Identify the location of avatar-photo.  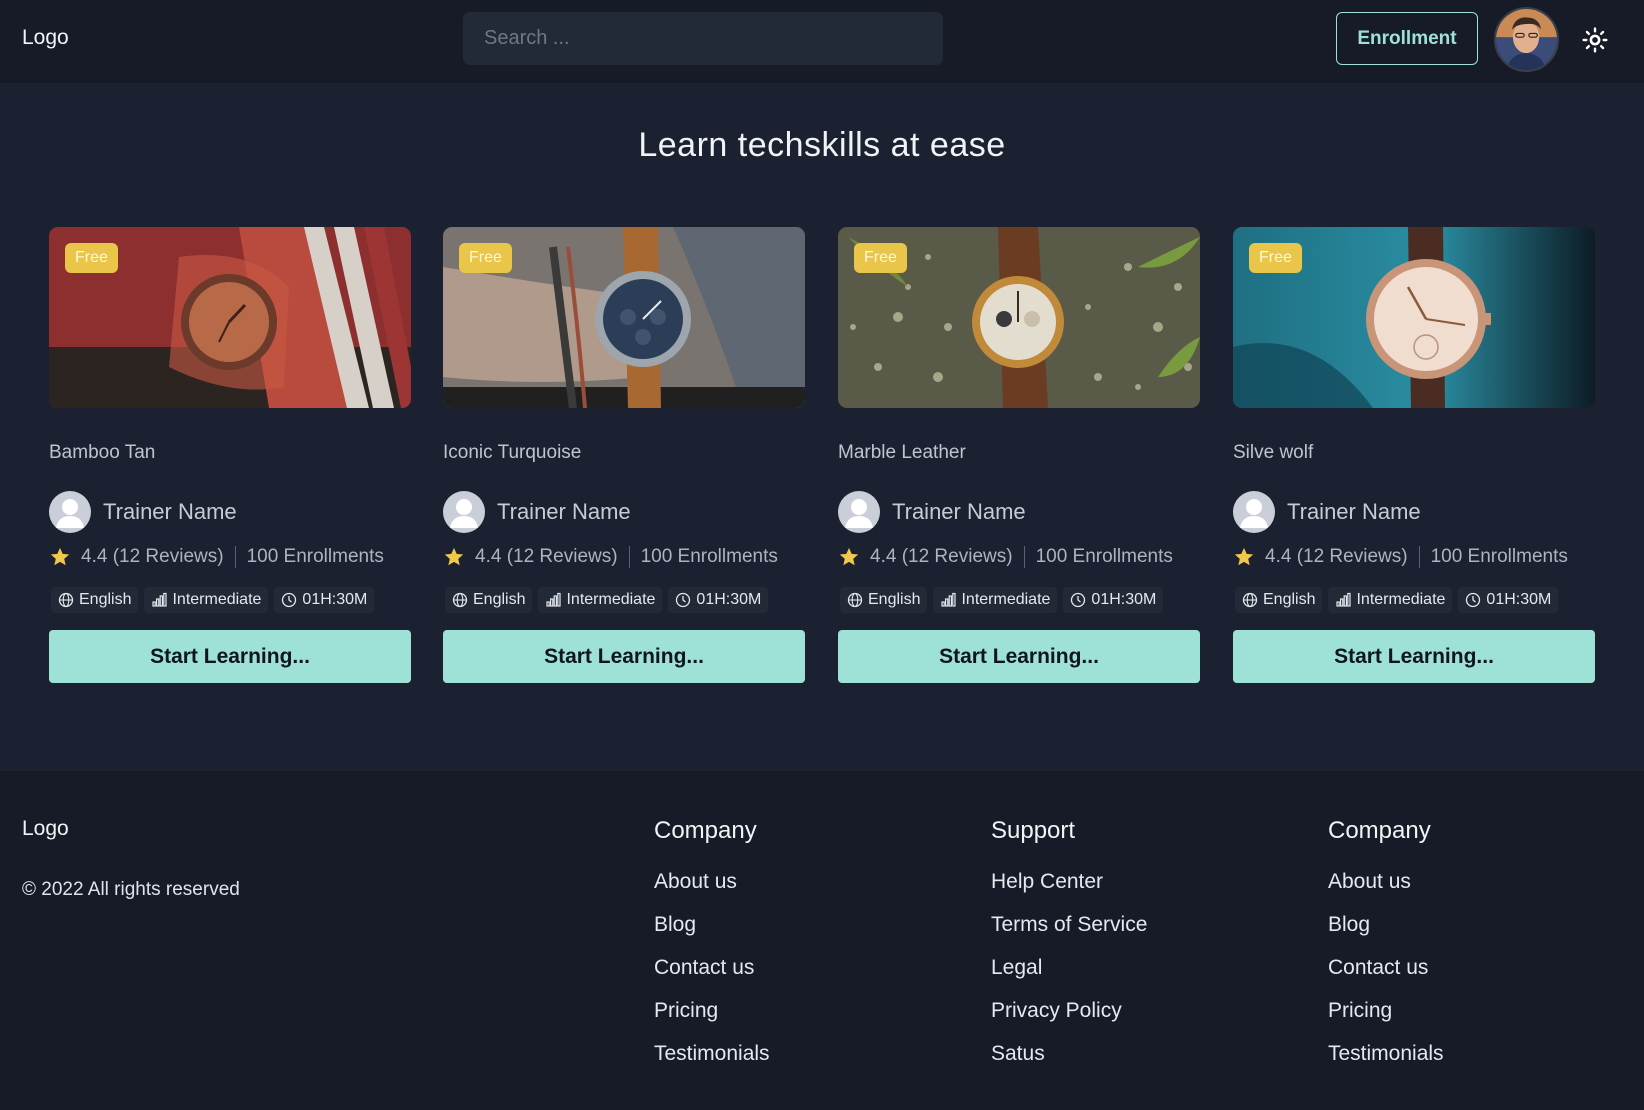
(1526, 39).